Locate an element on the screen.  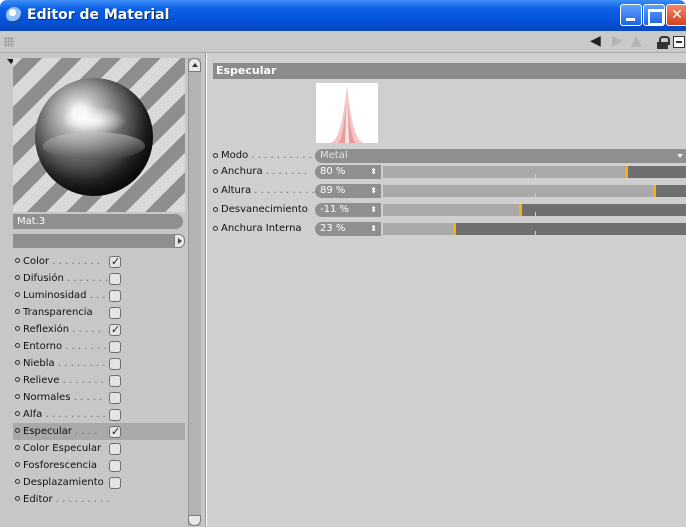
maximize-button is located at coordinates (654, 15).